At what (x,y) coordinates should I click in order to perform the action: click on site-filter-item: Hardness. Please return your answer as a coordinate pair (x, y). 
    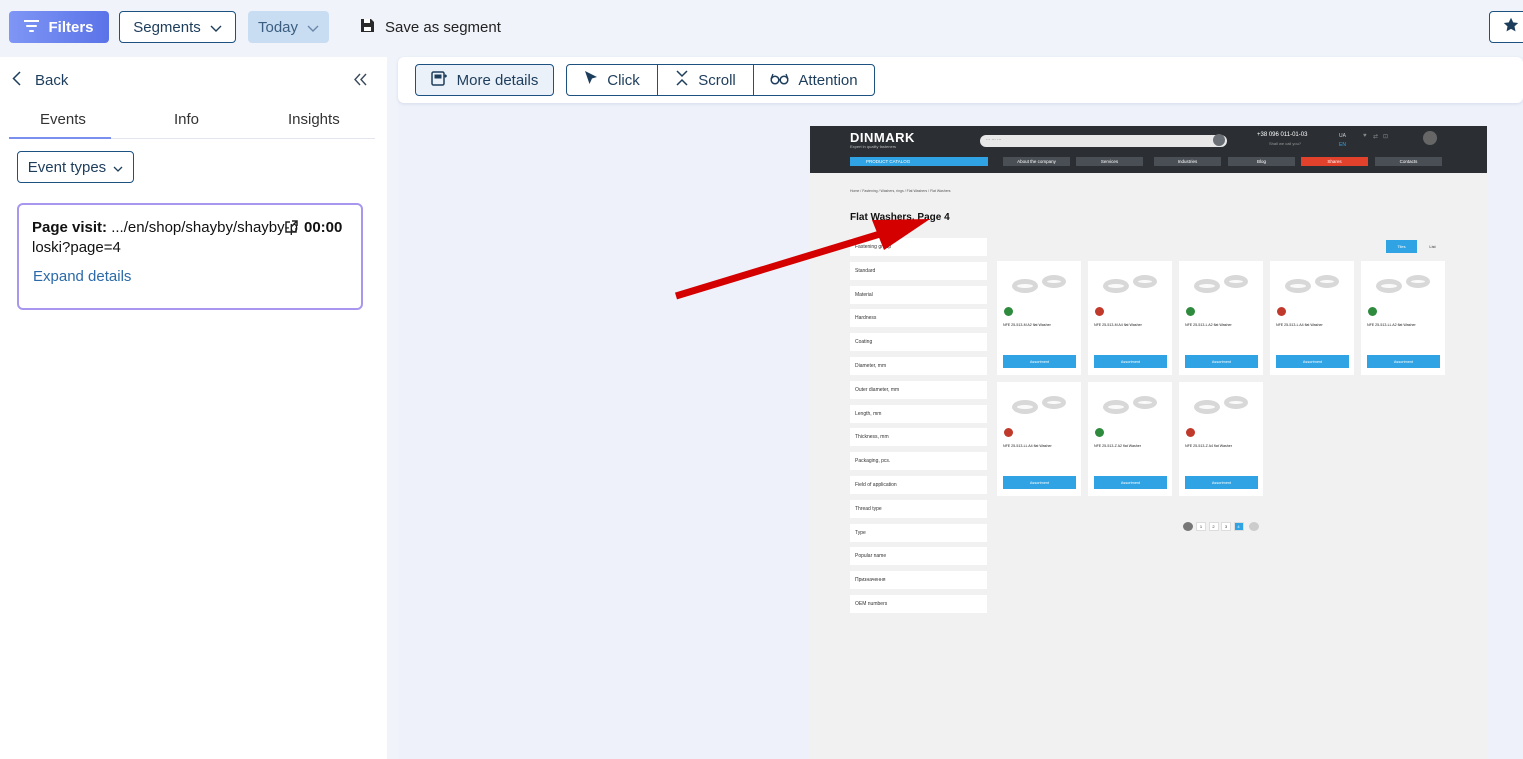
    Looking at the image, I should click on (918, 318).